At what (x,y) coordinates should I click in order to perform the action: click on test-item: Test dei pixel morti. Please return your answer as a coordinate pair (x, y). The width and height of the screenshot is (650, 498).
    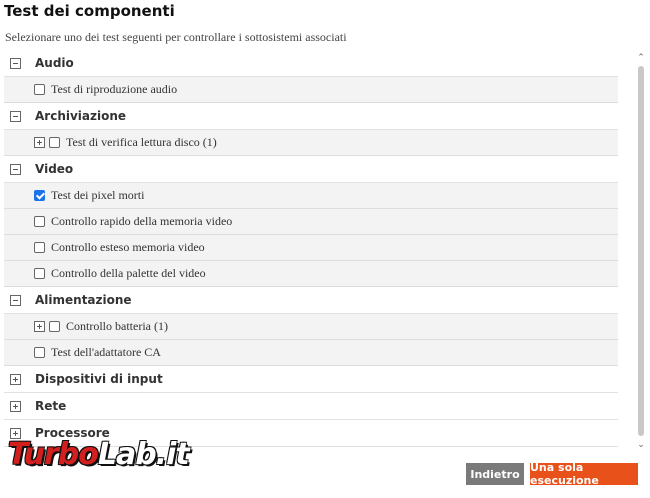
    Looking at the image, I should click on (311, 196).